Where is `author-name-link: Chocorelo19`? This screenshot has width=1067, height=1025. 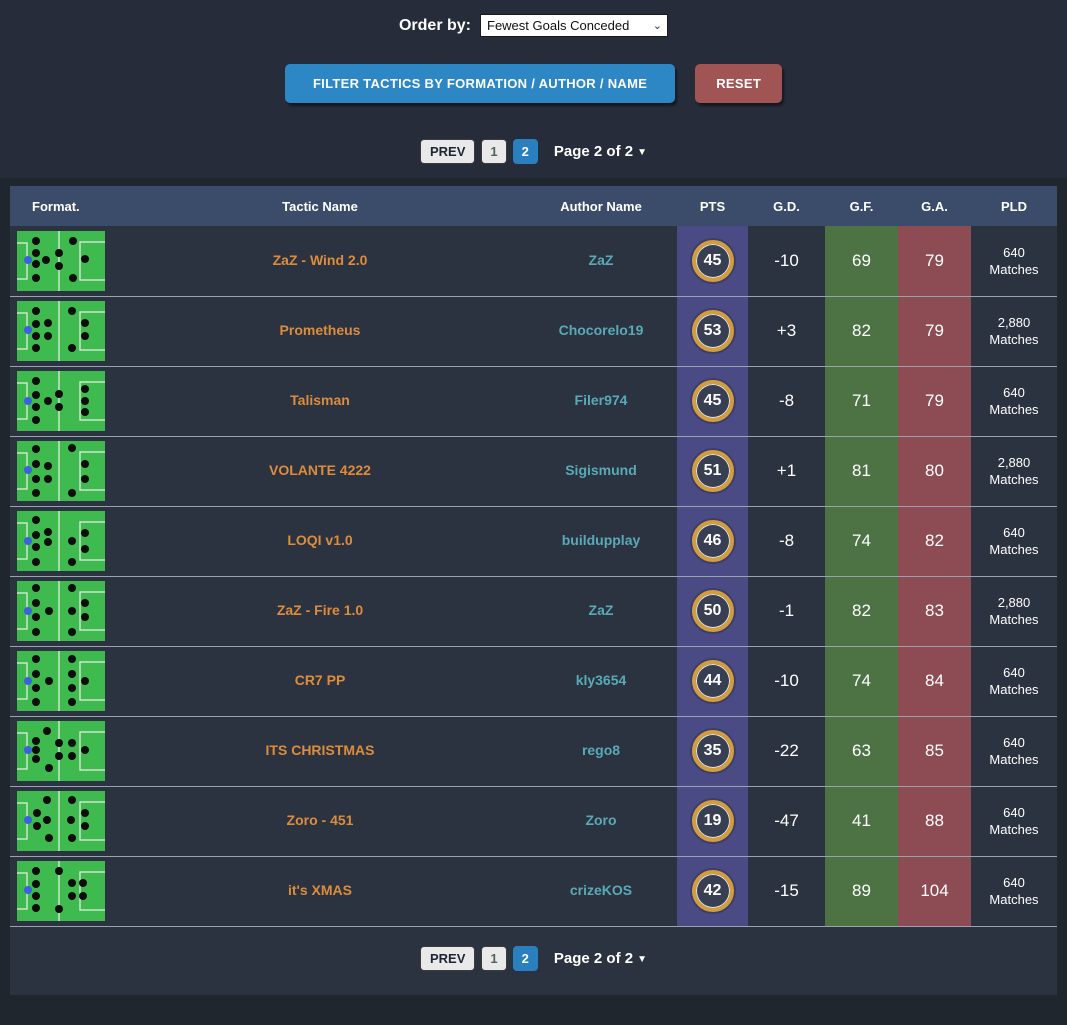 author-name-link: Chocorelo19 is located at coordinates (601, 330).